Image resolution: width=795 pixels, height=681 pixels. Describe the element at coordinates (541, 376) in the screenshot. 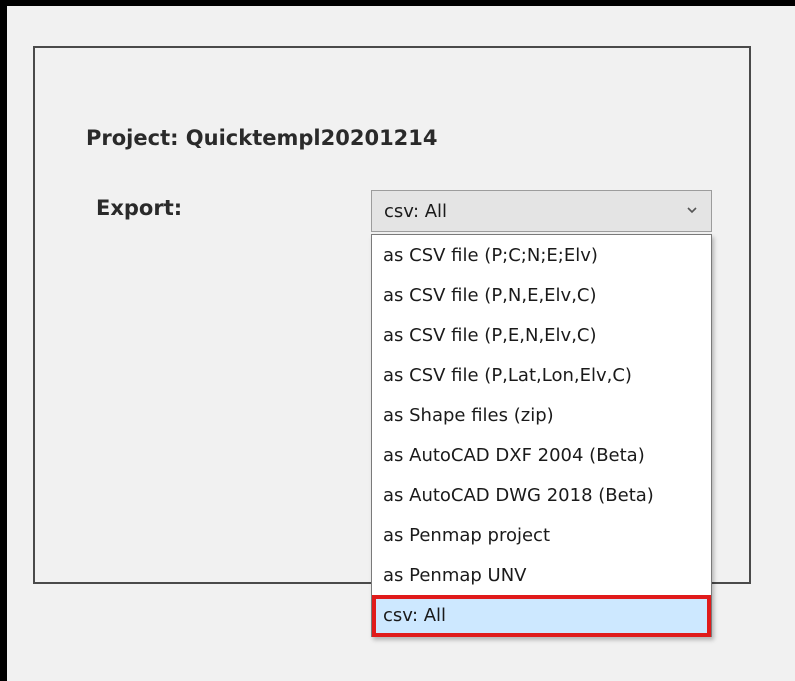

I see `export-option-csv-latlon: as CSV file (P,Lat,Lon,Elv,C)` at that location.